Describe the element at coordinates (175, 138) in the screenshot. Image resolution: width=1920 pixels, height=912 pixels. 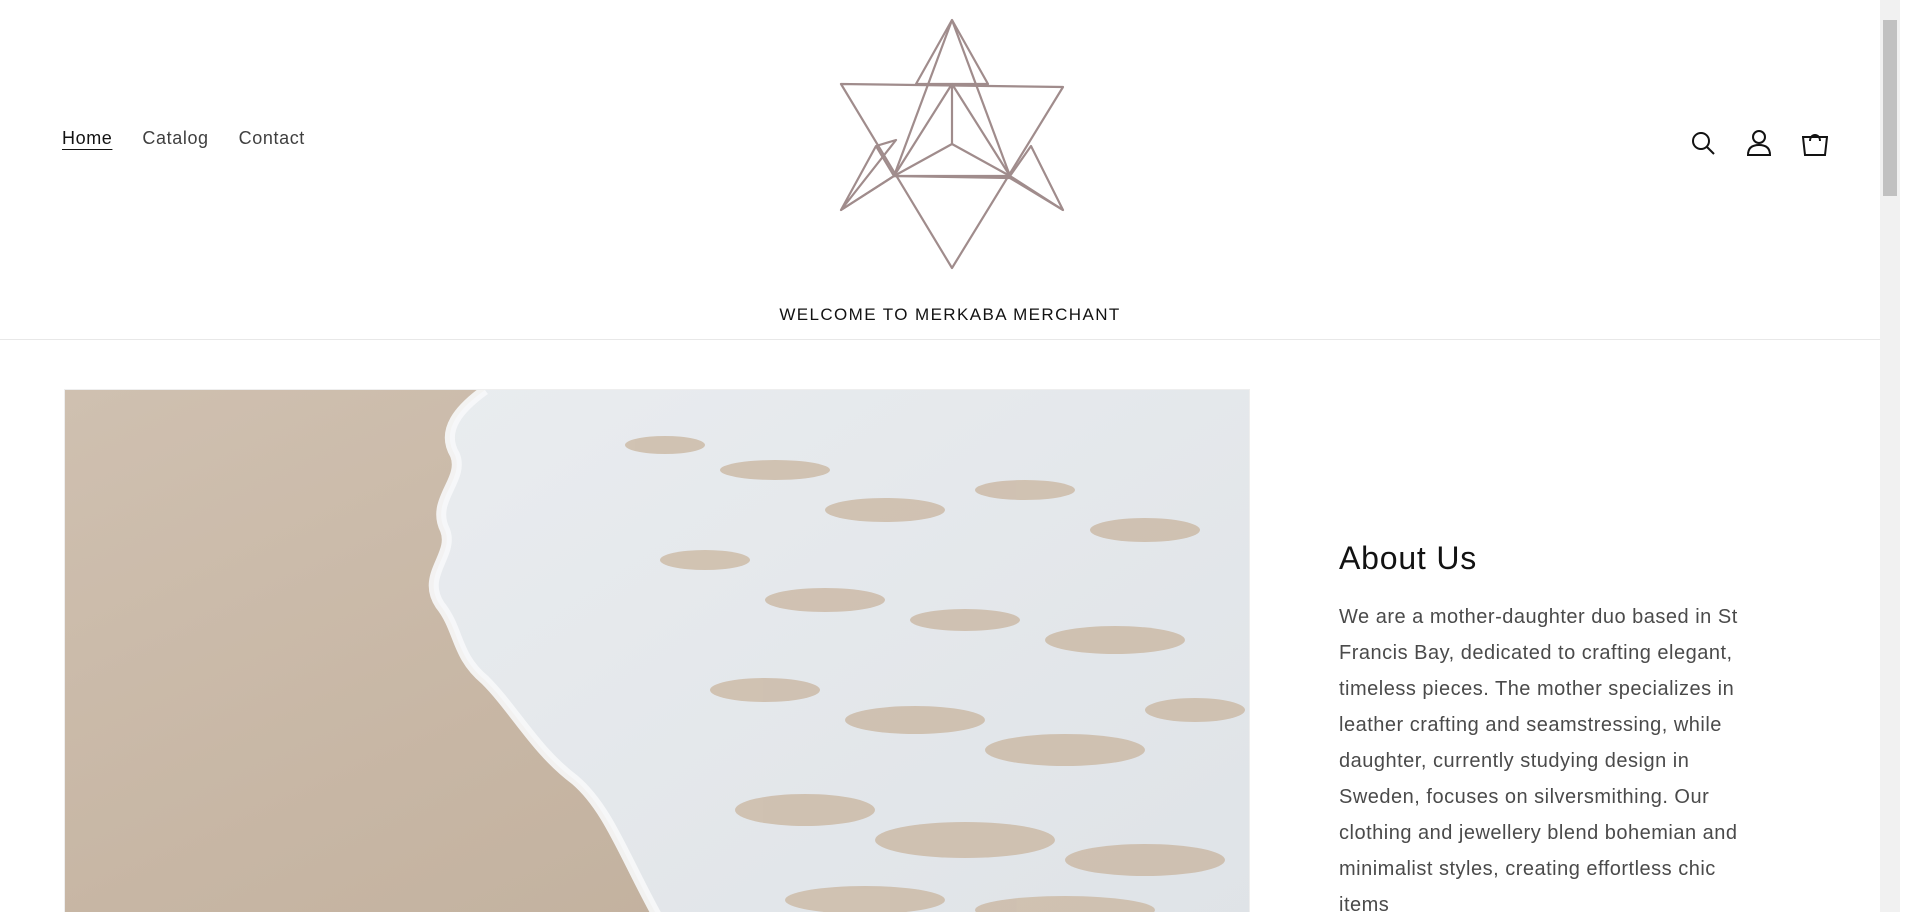
I see `nav-catalog-link: Catalog` at that location.